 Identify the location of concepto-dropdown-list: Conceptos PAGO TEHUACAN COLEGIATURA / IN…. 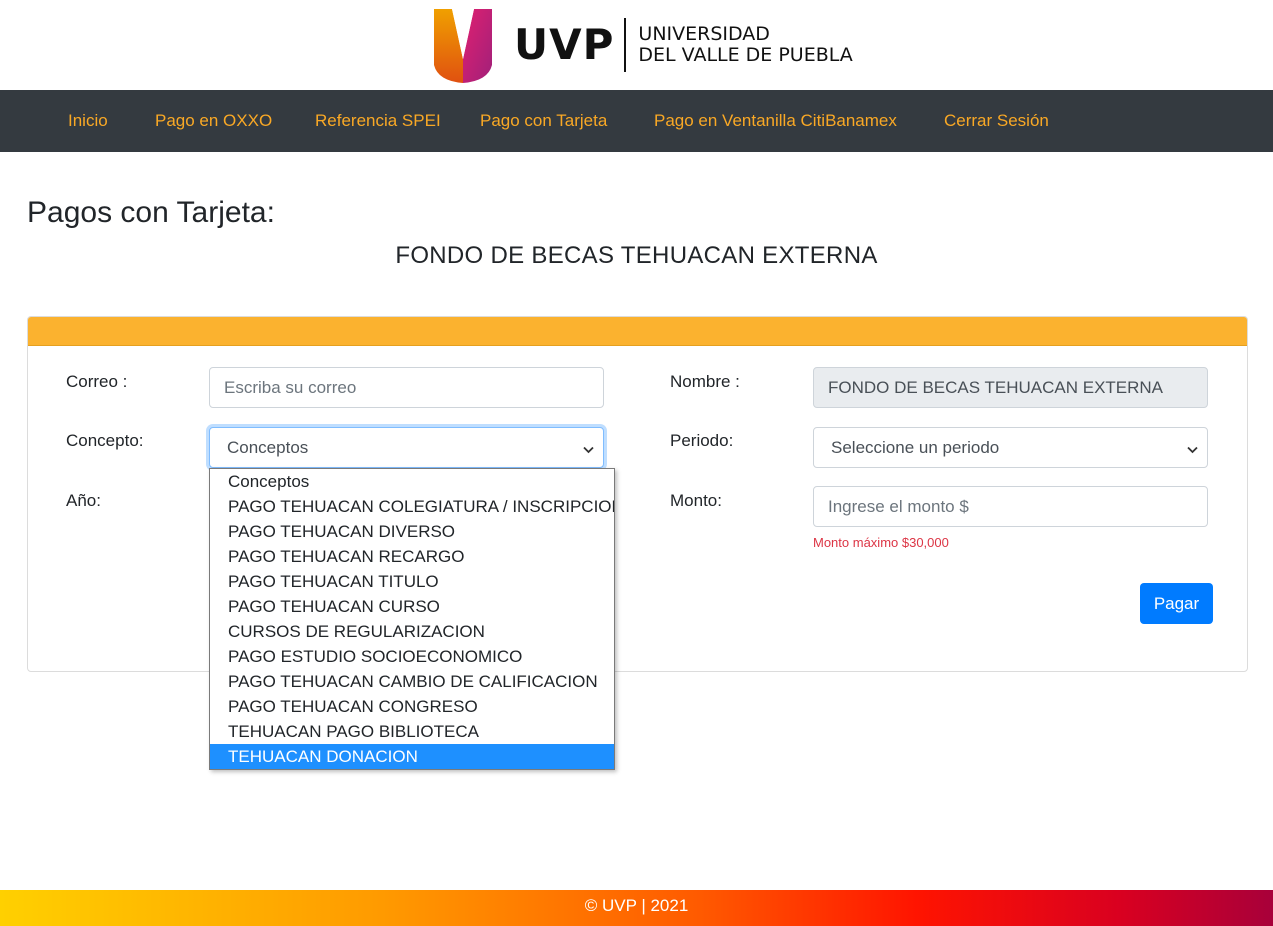
(412, 619).